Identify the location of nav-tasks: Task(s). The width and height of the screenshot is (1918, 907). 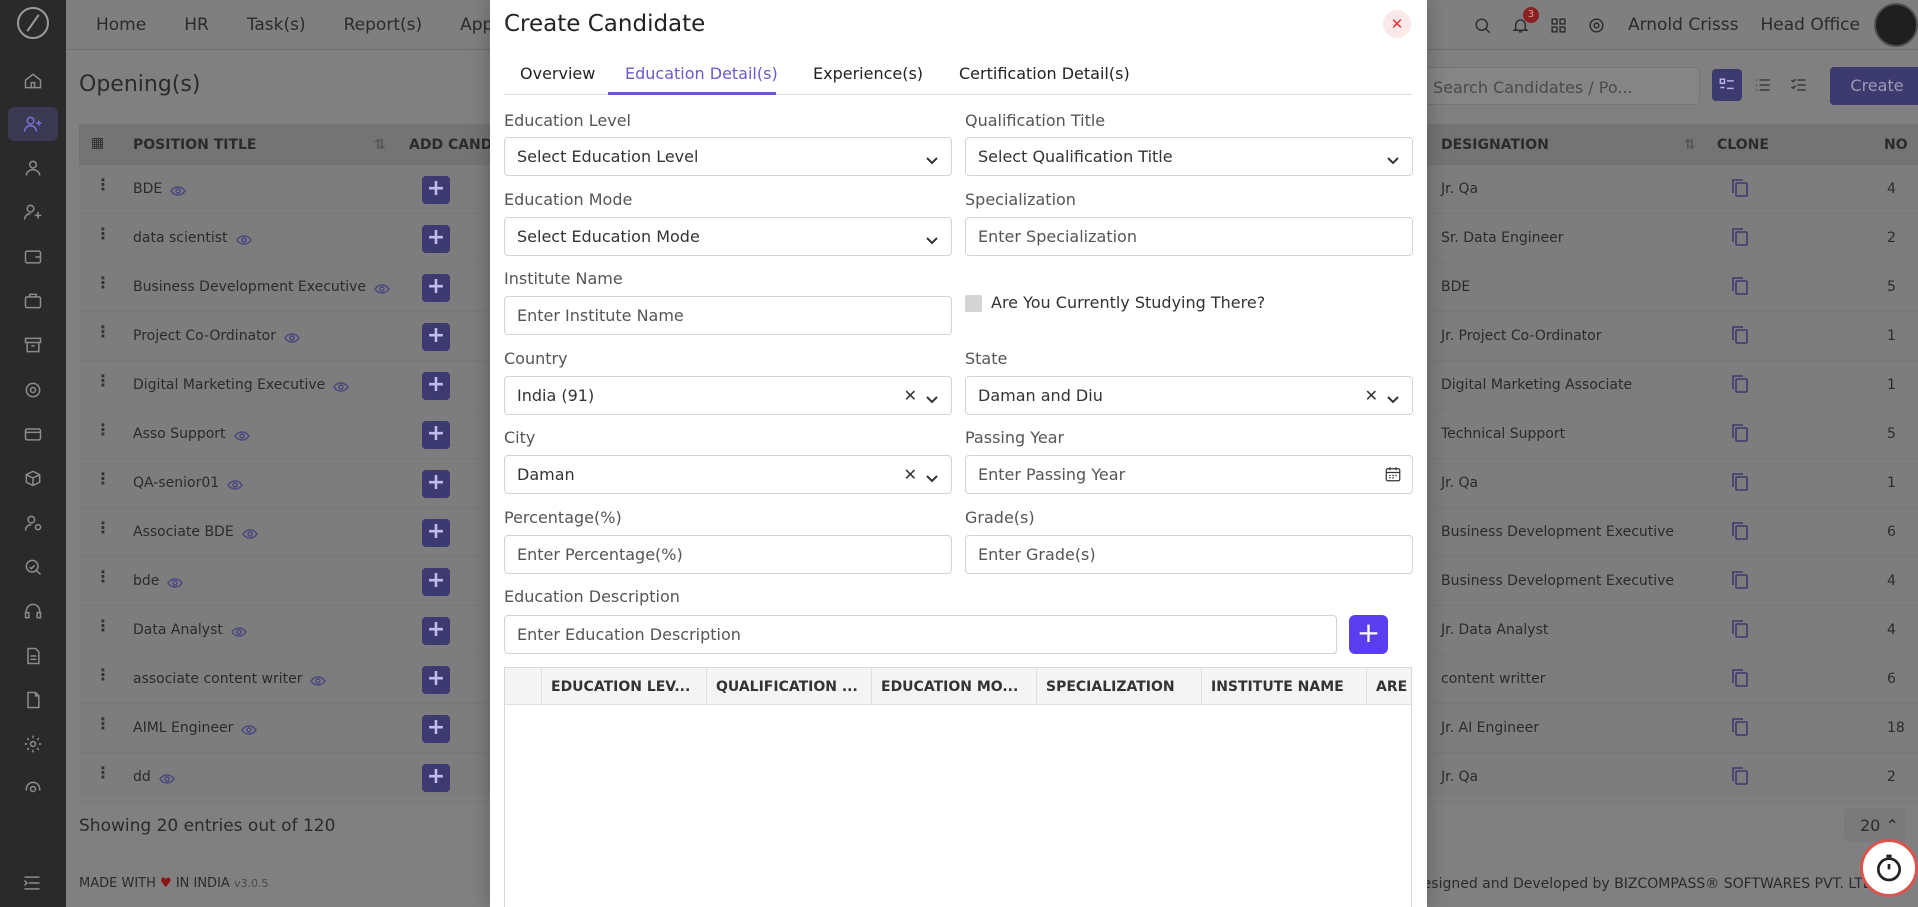
(276, 25).